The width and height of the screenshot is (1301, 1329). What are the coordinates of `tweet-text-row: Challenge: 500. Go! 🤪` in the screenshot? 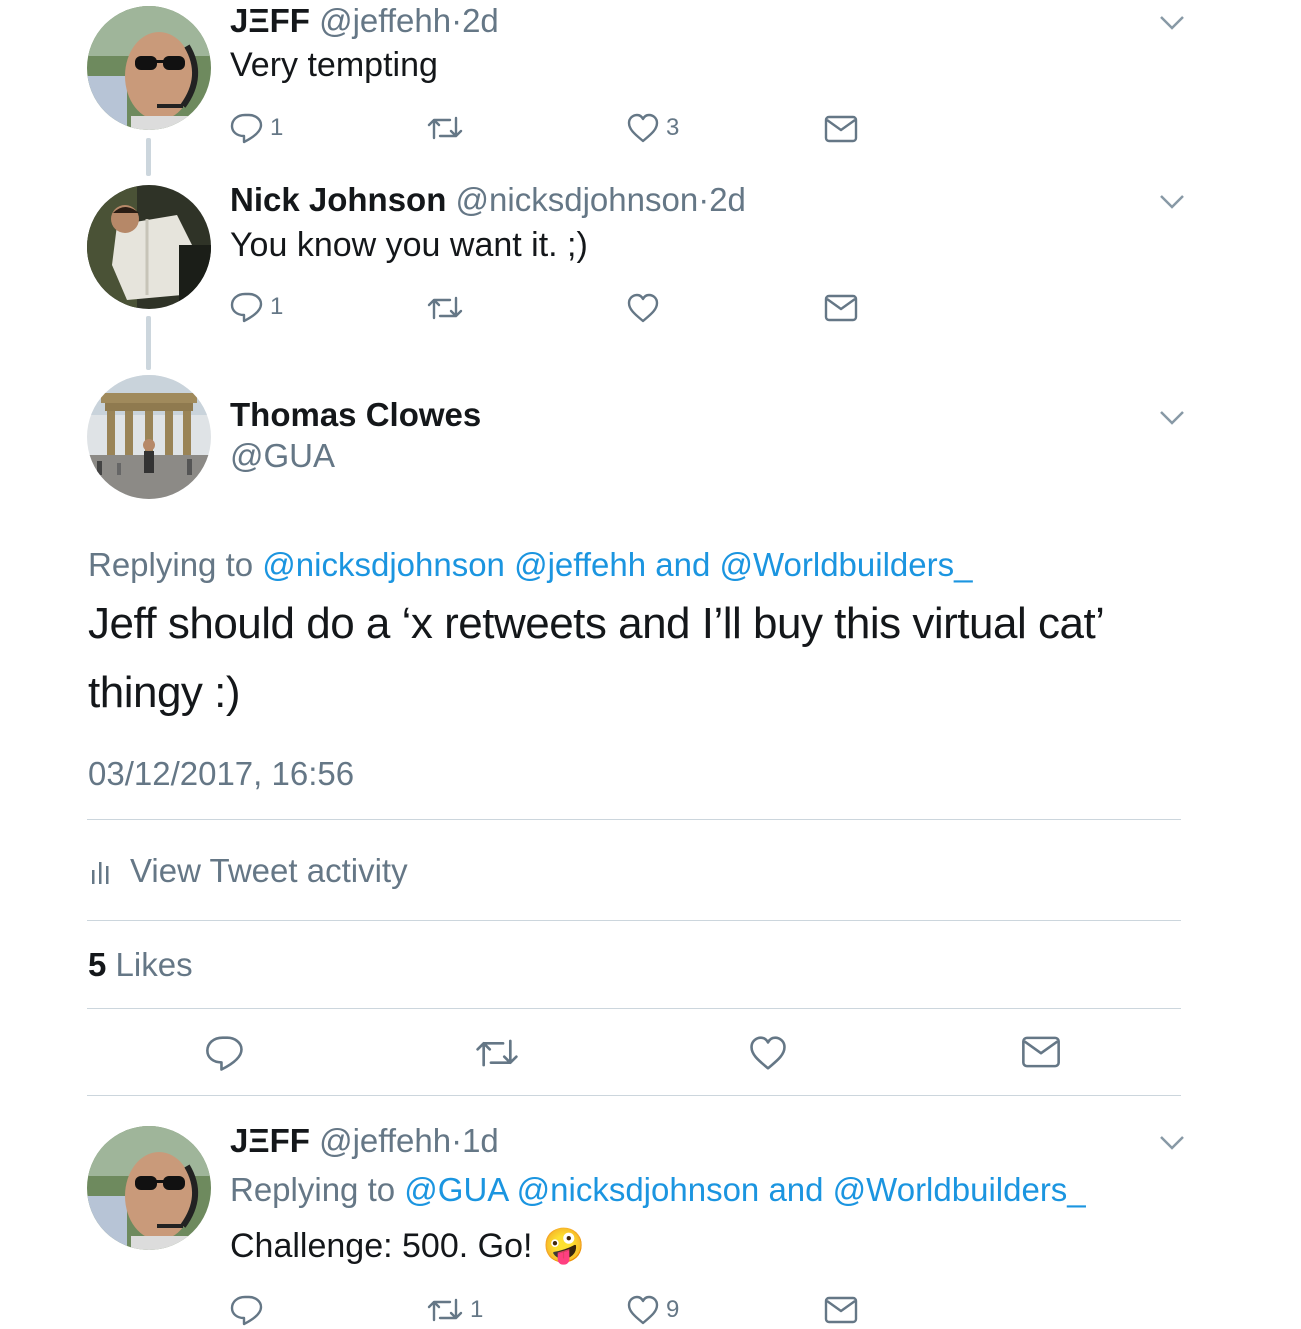 It's located at (407, 1246).